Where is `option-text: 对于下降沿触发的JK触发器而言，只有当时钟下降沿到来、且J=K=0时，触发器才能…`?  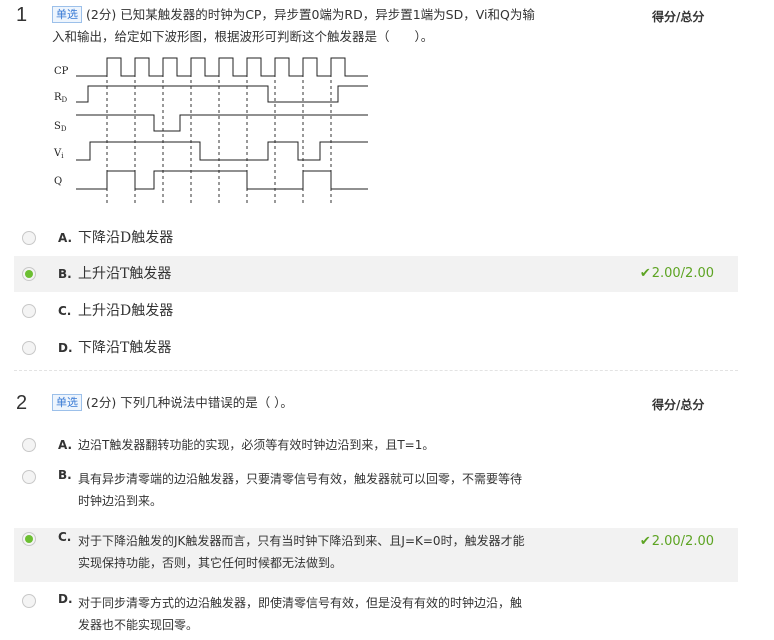
option-text: 对于下降沿触发的JK触发器而言，只有当时钟下降沿到来、且J=K=0时，触发器才能… is located at coordinates (301, 552).